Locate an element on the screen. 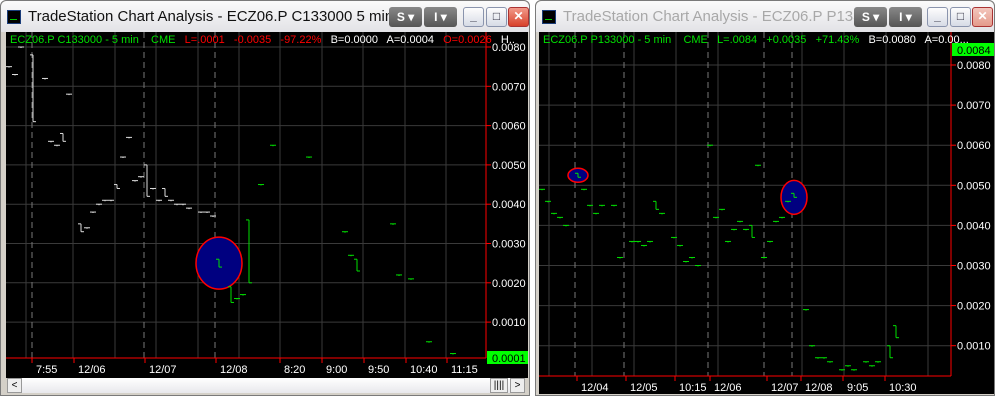  time-axis-label: 7:55 is located at coordinates (46, 370).